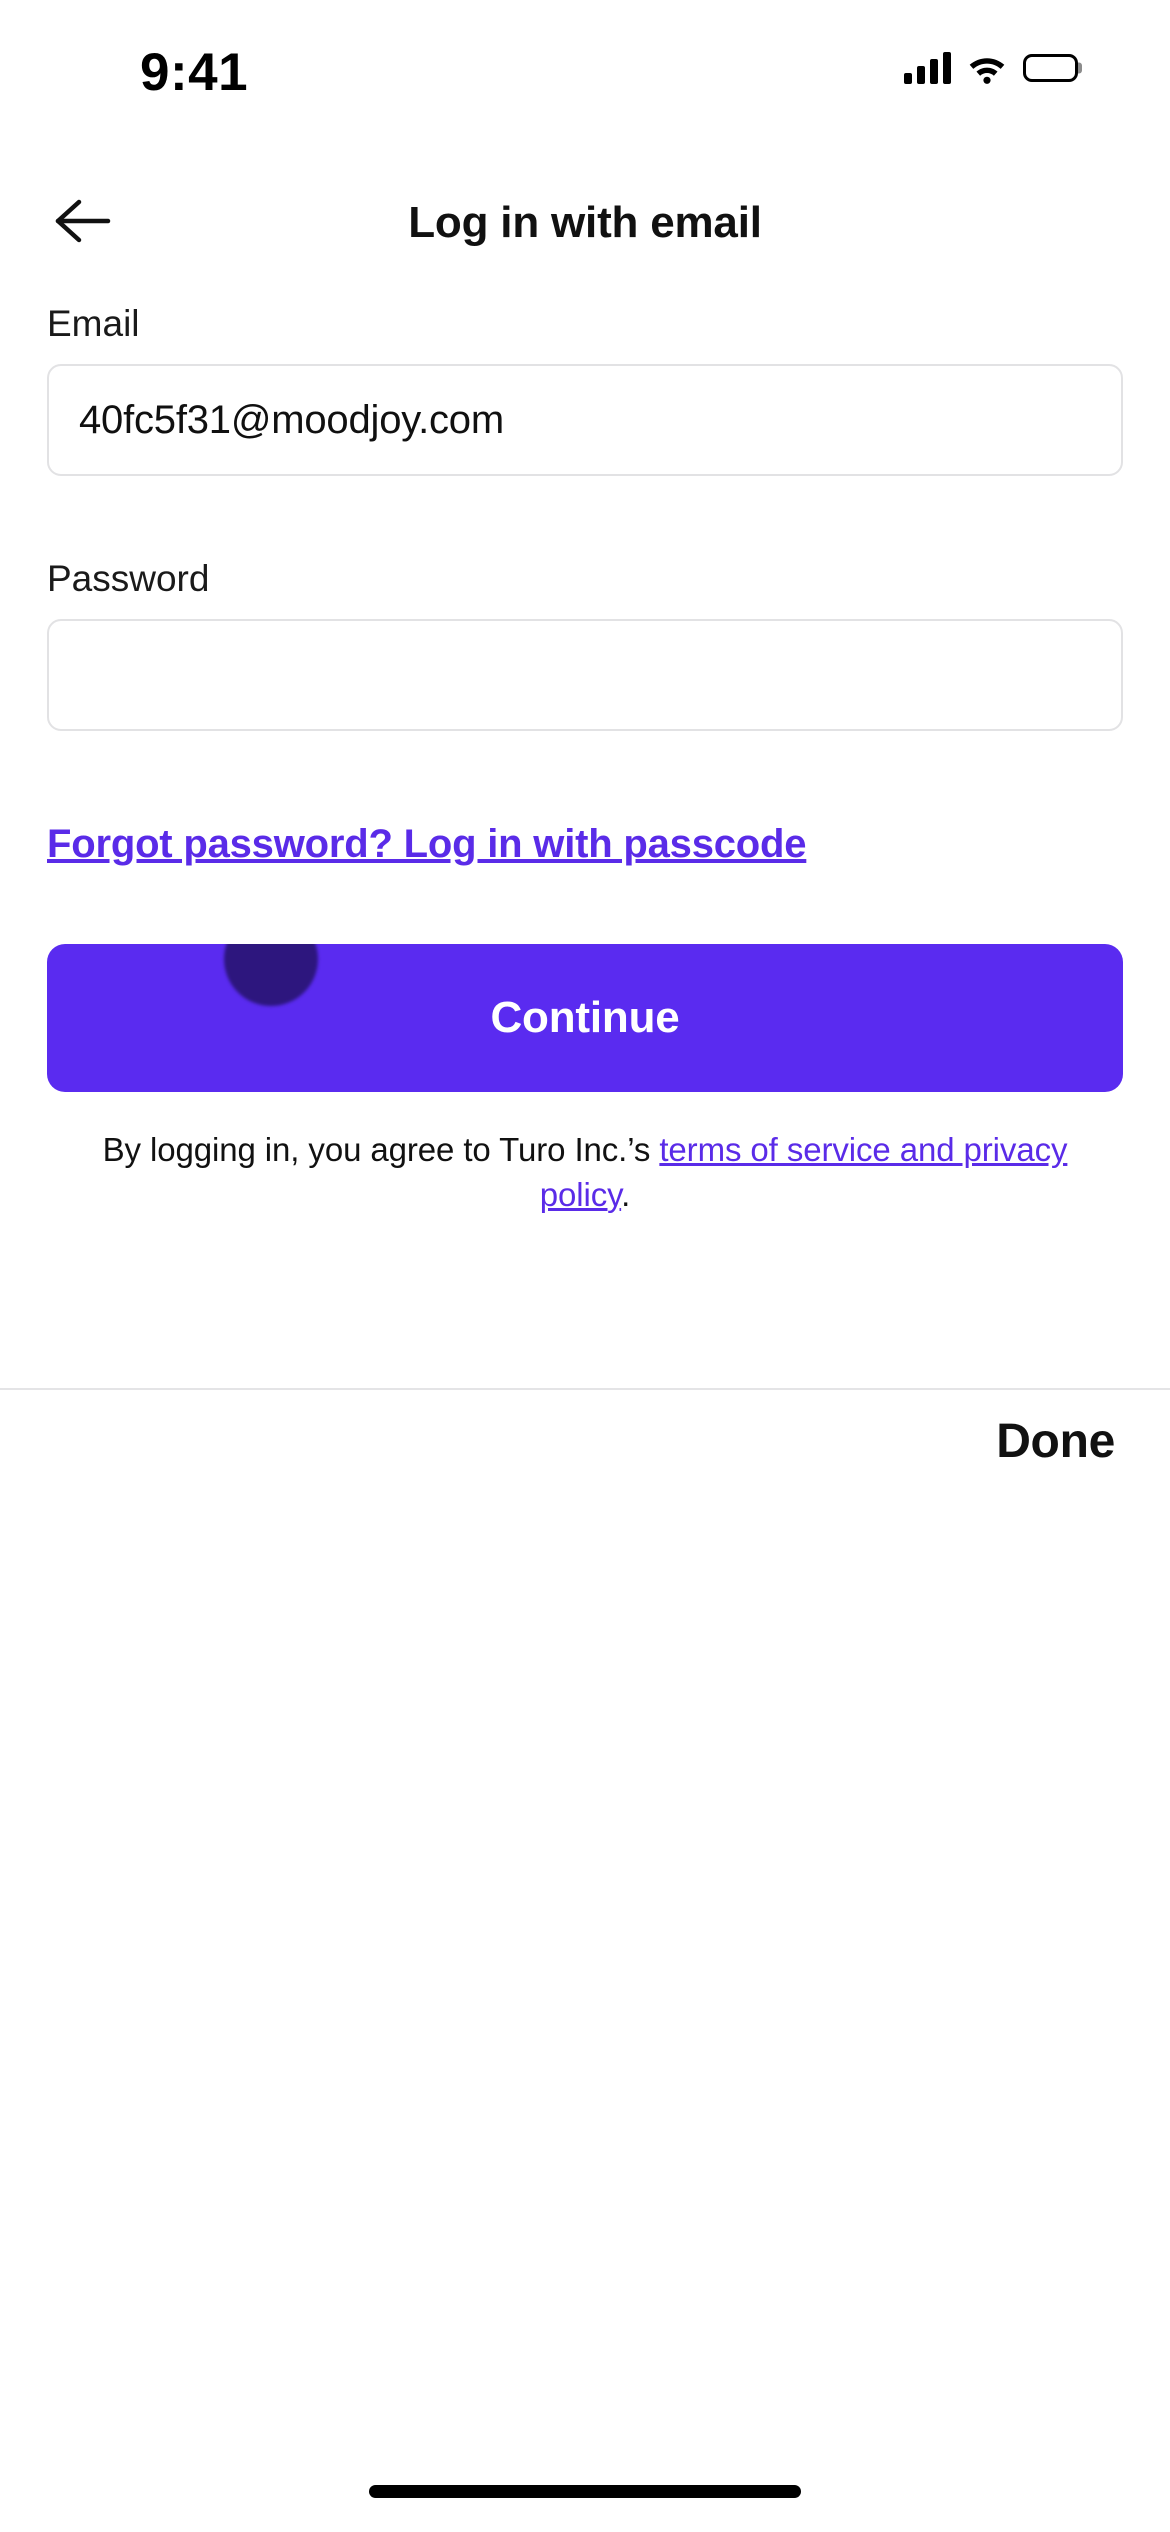  Describe the element at coordinates (585, 2491) in the screenshot. I see `home-indicator` at that location.